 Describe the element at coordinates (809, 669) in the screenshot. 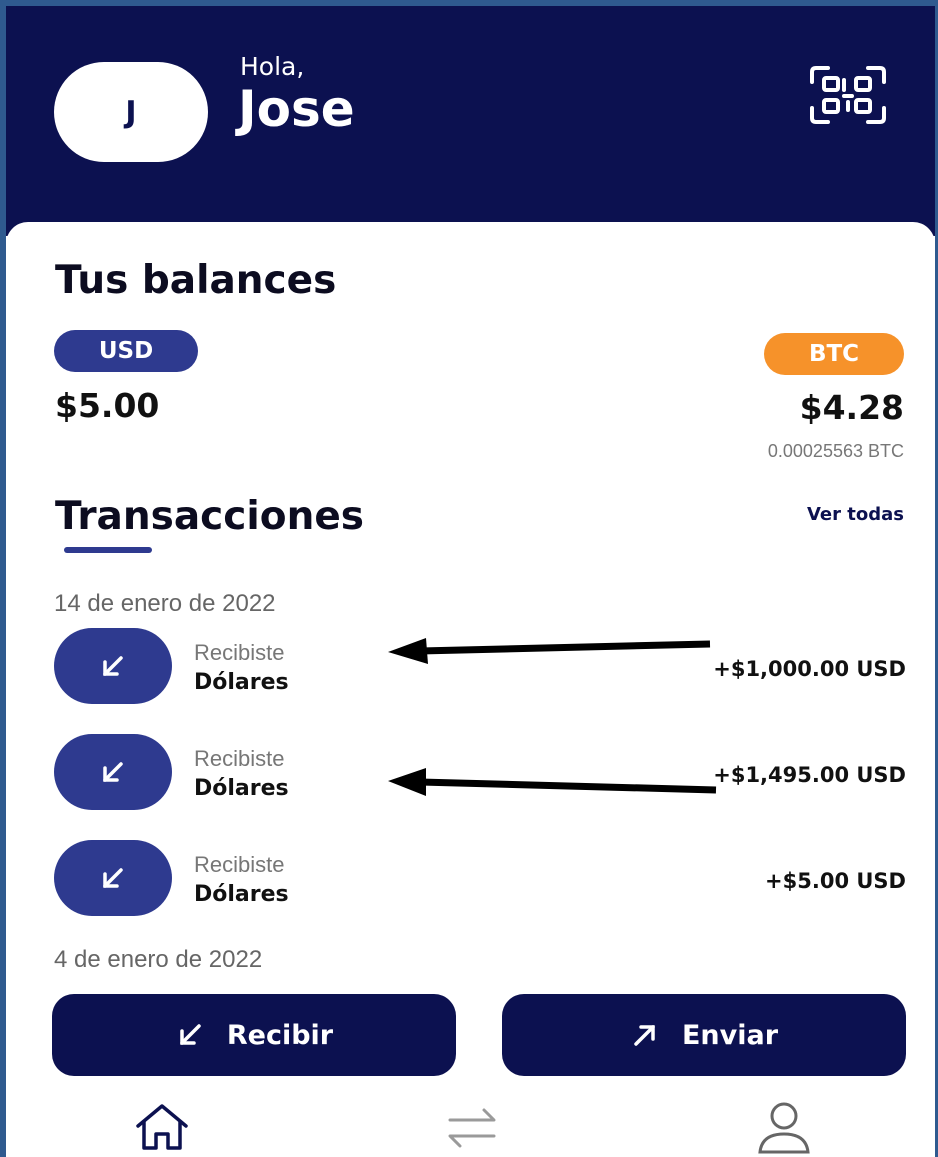

I see `transaction-amount: +$1,000.00 USD` at that location.